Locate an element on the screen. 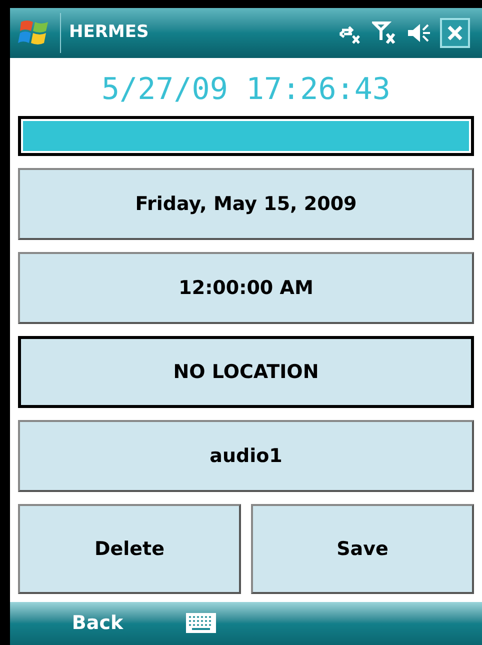 This screenshot has height=645, width=482. field-button: 12:00:00 AM is located at coordinates (246, 288).